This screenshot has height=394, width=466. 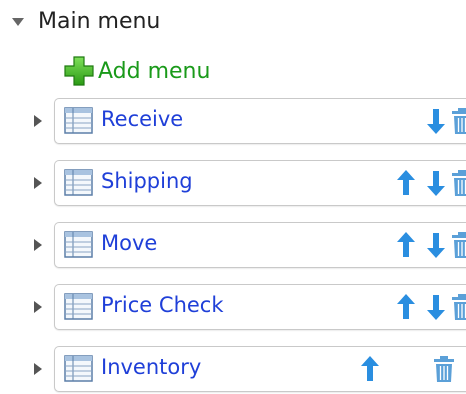 I want to click on menu-item-receive: Receive, so click(x=247, y=122).